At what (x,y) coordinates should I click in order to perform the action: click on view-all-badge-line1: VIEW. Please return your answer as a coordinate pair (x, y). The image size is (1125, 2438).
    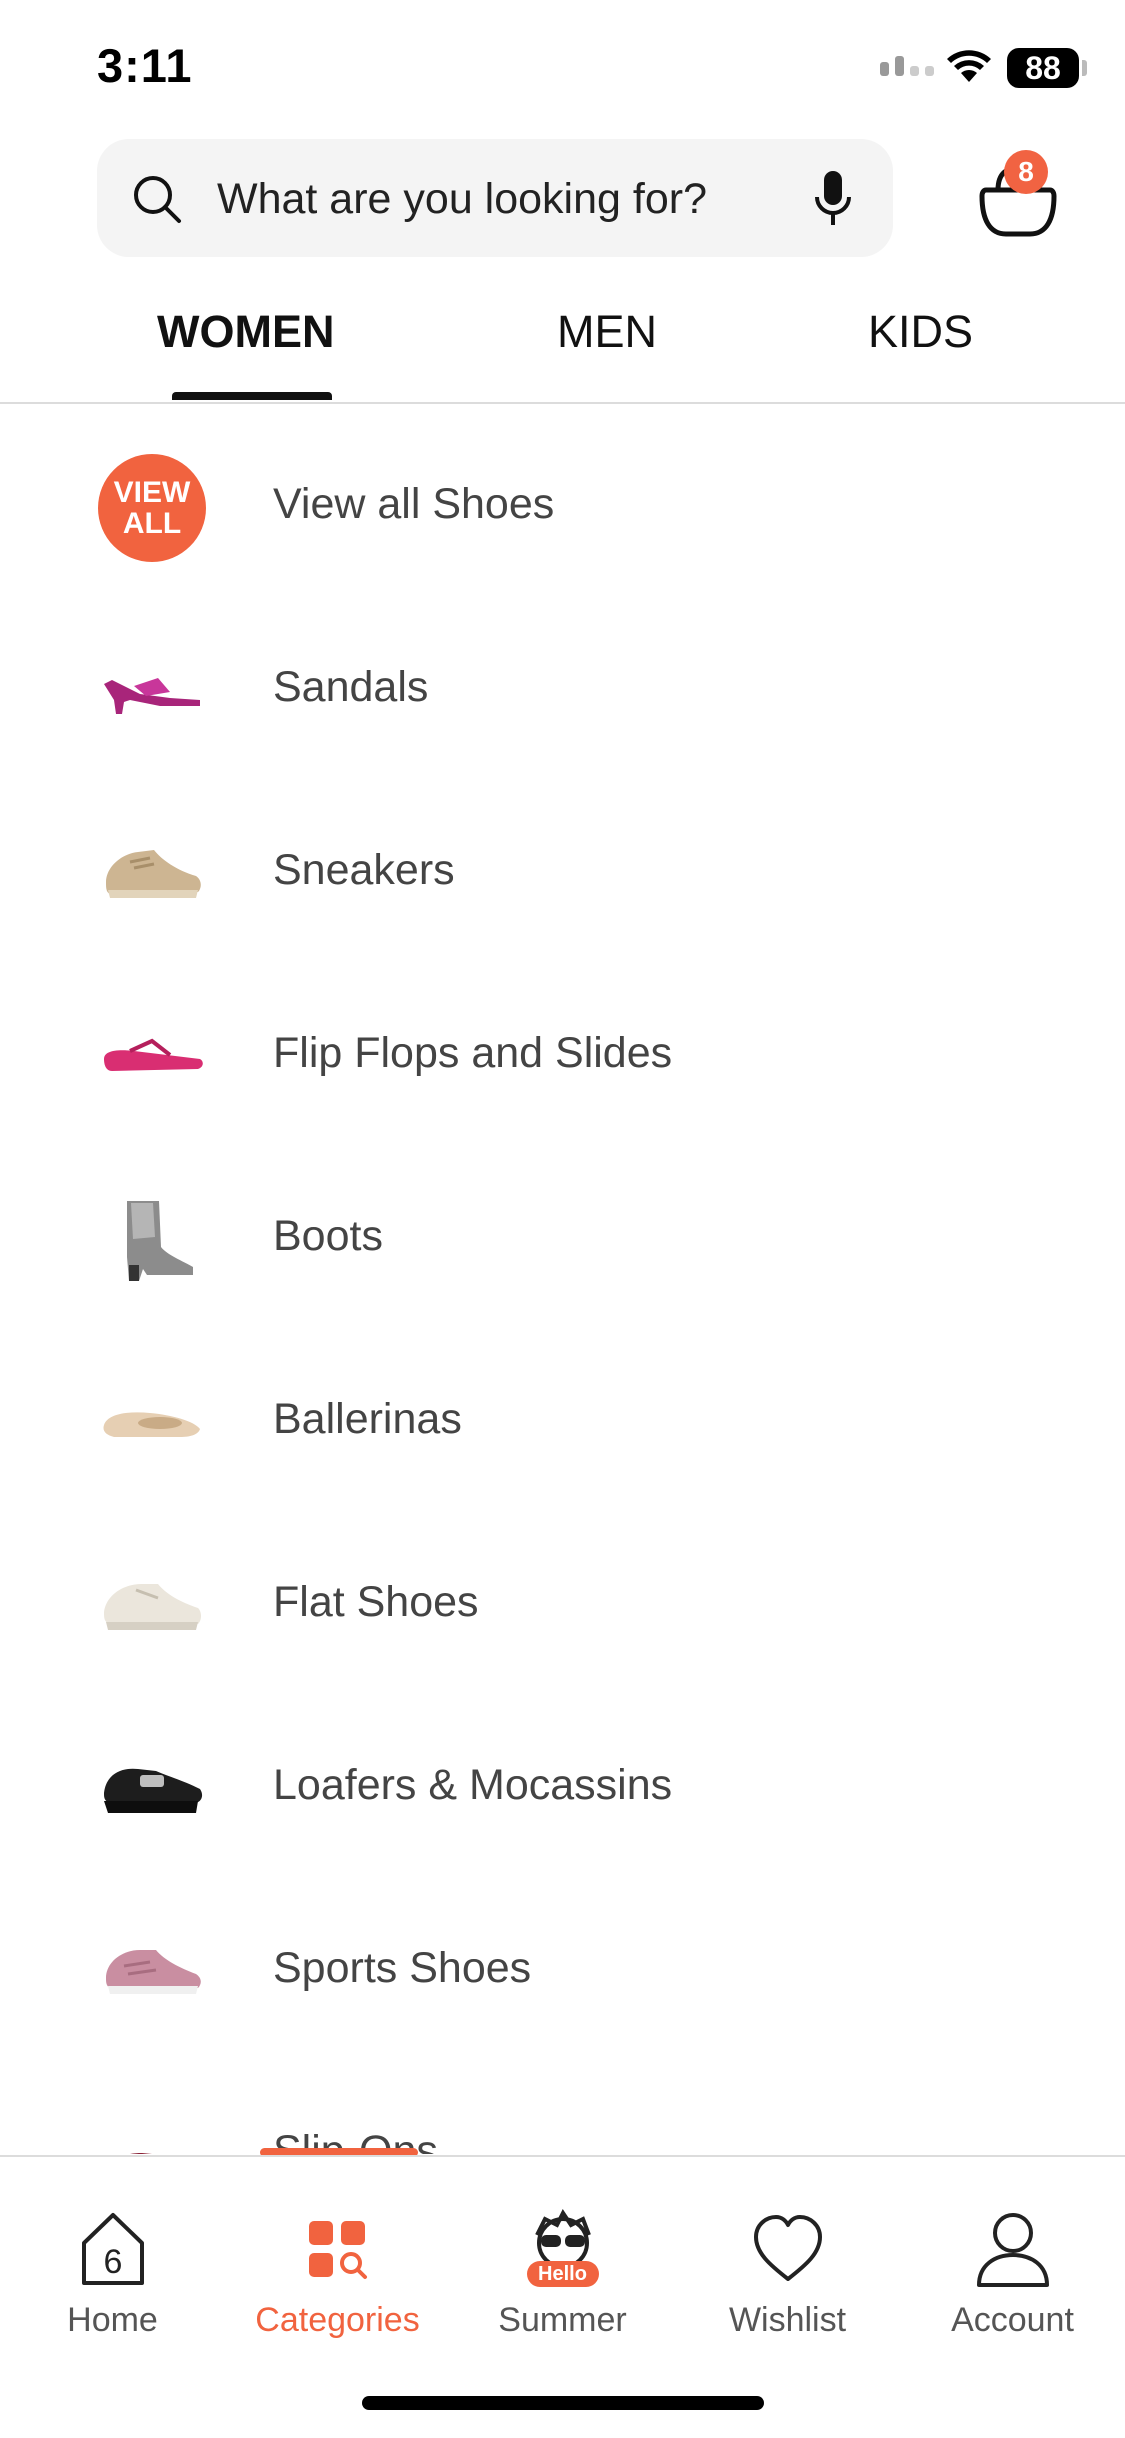
    Looking at the image, I should click on (152, 492).